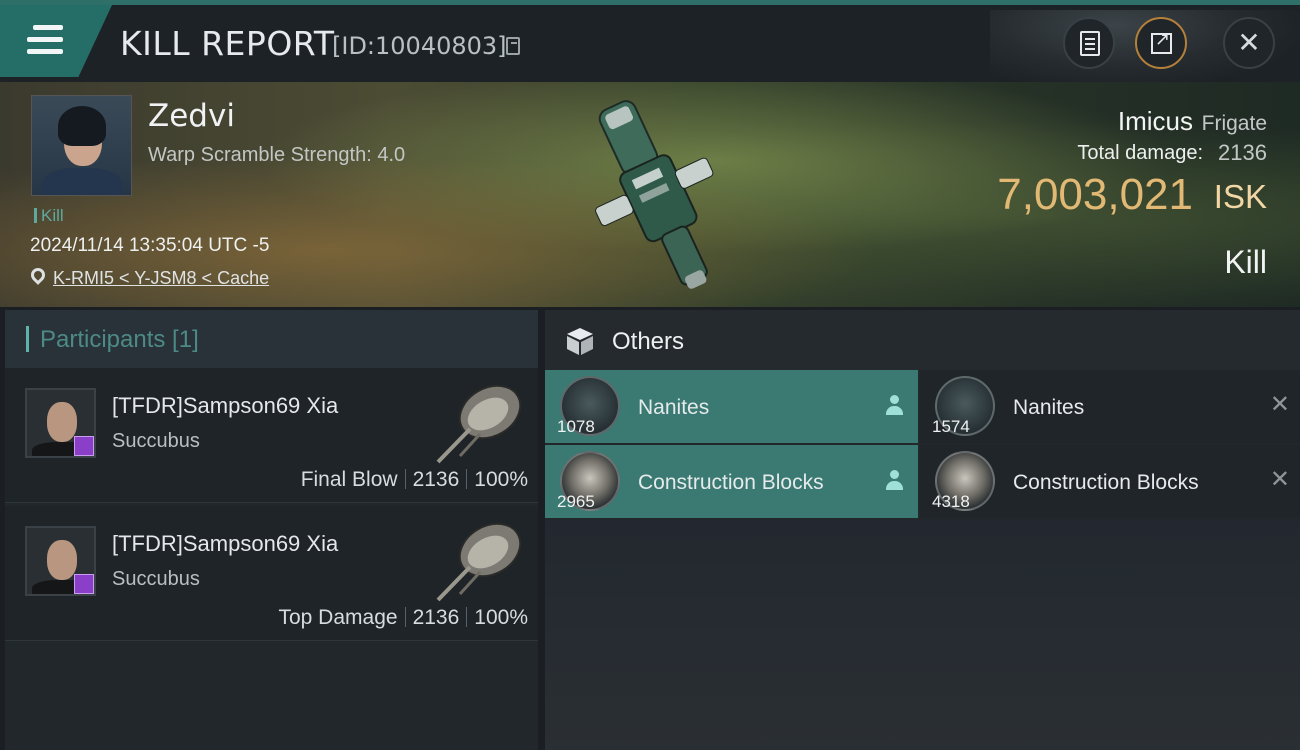  I want to click on others-header: Others, so click(922, 340).